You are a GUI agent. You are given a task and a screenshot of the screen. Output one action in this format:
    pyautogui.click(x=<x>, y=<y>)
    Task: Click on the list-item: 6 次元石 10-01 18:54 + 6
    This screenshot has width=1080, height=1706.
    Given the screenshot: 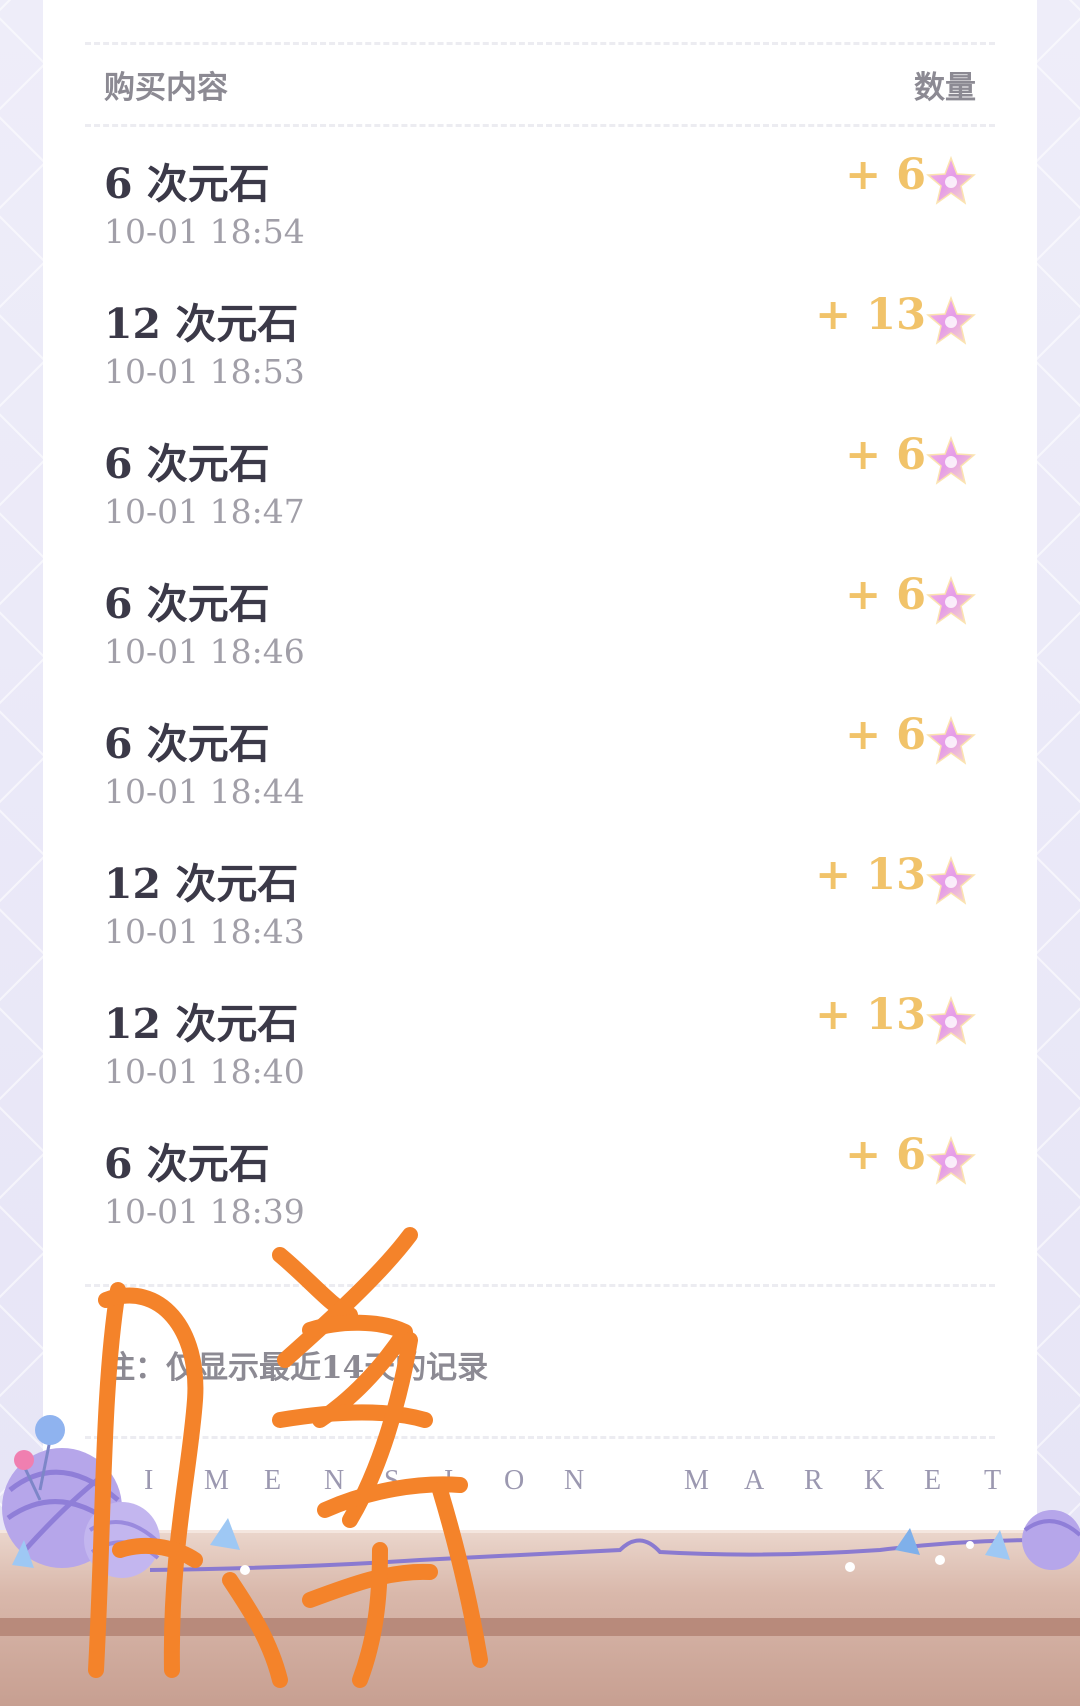 What is the action you would take?
    pyautogui.click(x=540, y=220)
    